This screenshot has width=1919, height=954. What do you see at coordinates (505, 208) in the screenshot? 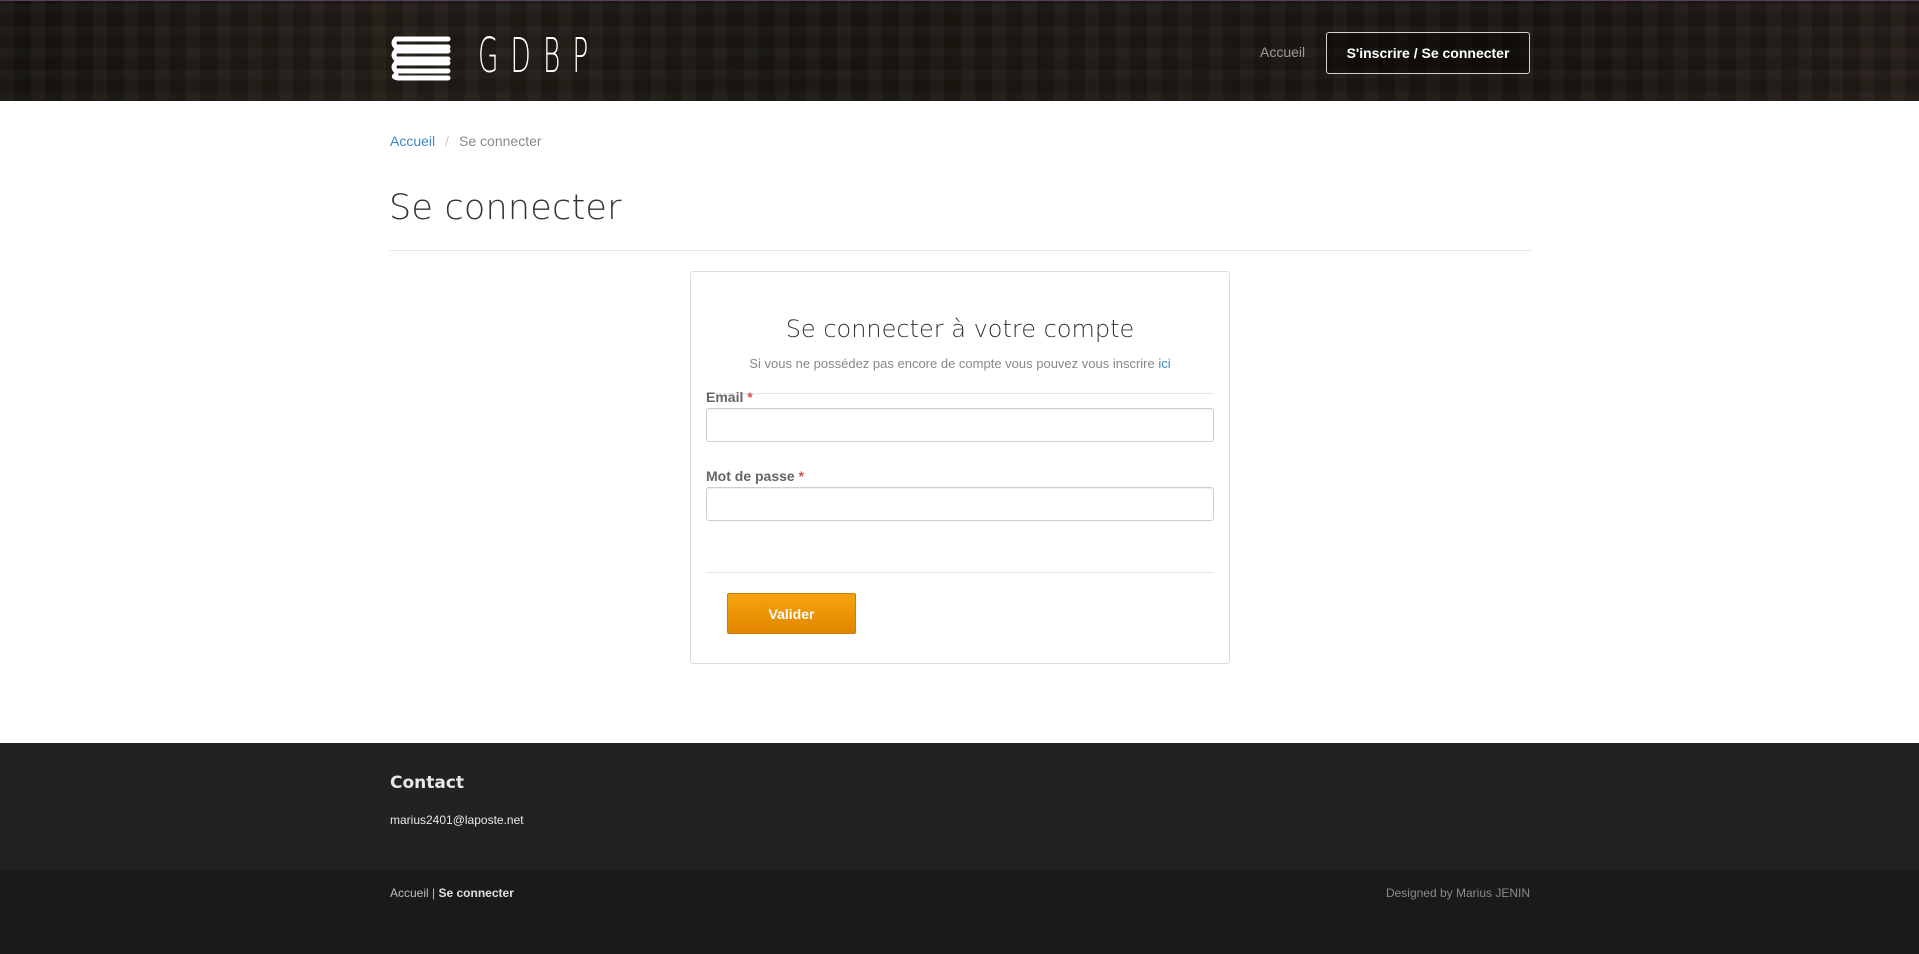
I see `page-title: Se connecter` at bounding box center [505, 208].